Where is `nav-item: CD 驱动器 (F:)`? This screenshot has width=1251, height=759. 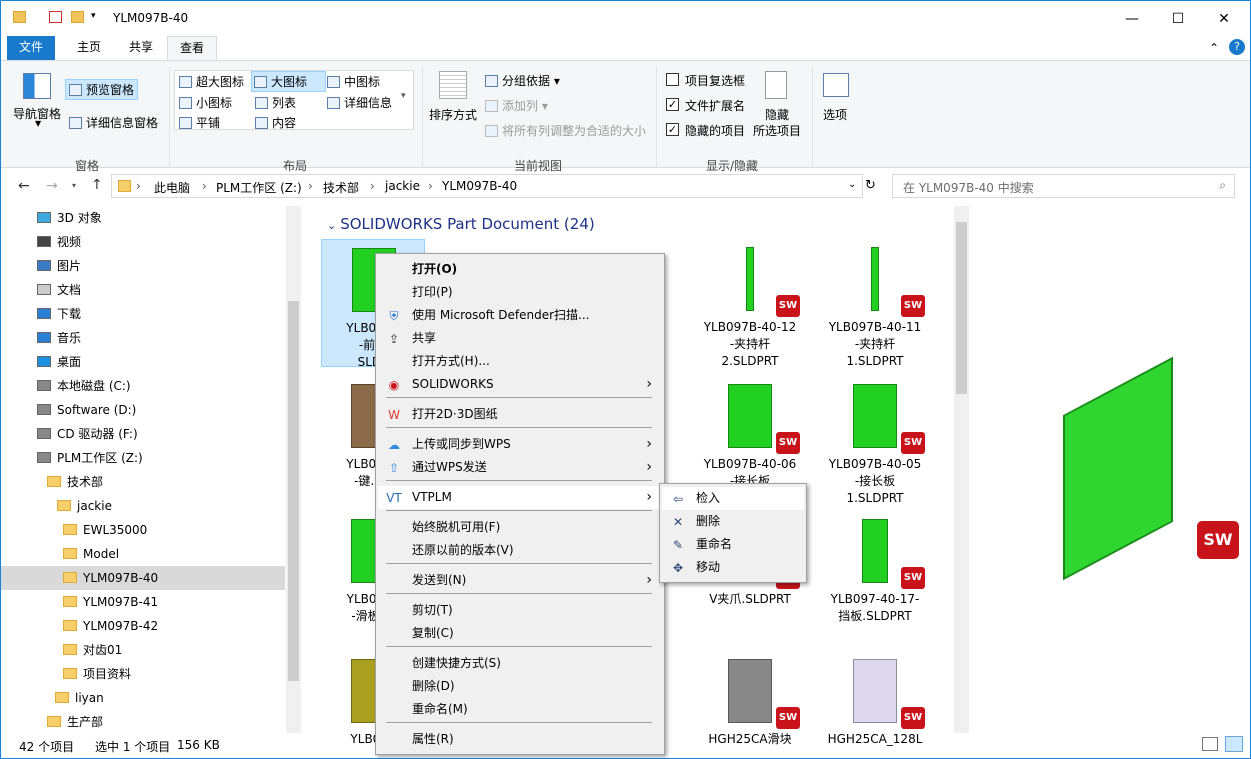 nav-item: CD 驱动器 (F:) is located at coordinates (143, 434).